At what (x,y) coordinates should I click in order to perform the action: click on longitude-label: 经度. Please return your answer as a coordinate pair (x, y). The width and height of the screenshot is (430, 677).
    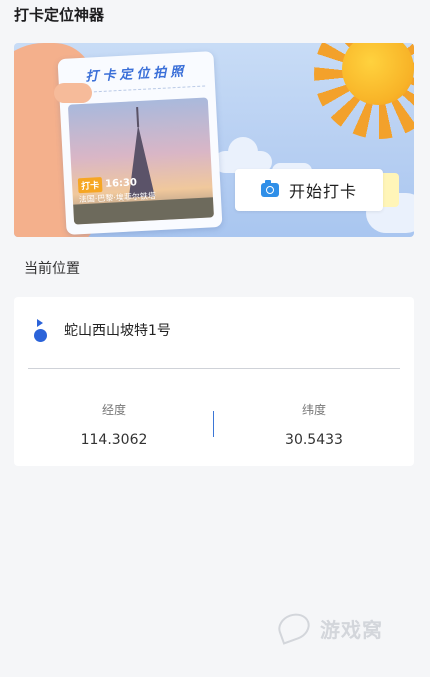
    Looking at the image, I should click on (113, 410).